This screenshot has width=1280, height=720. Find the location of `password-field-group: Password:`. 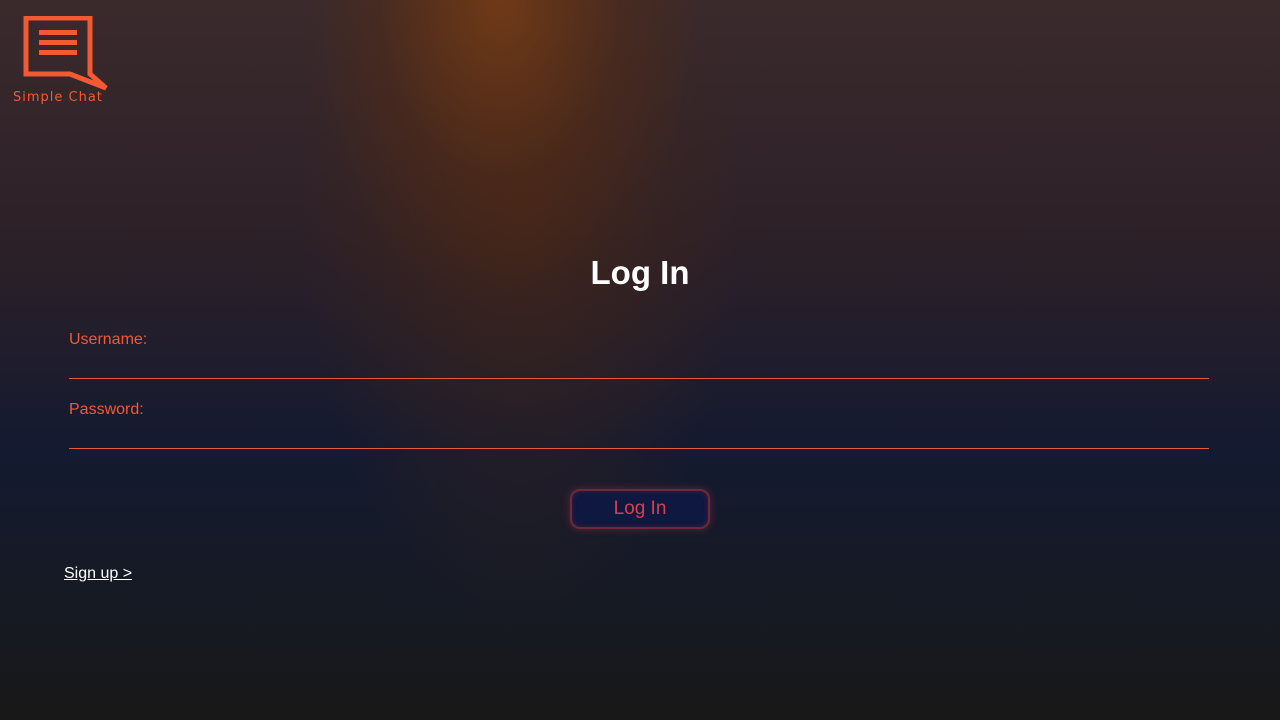

password-field-group: Password: is located at coordinates (639, 425).